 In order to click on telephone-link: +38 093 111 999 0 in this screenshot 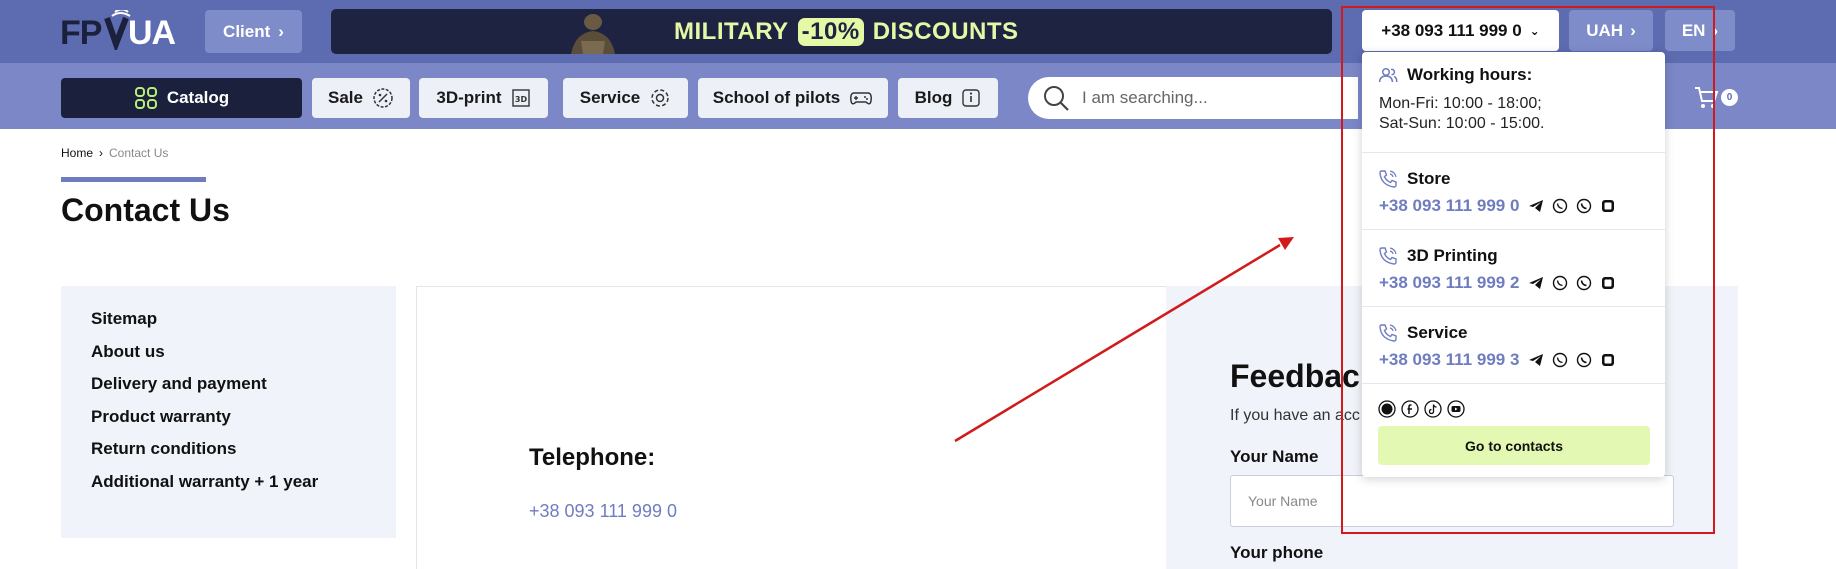, I will do `click(603, 511)`.